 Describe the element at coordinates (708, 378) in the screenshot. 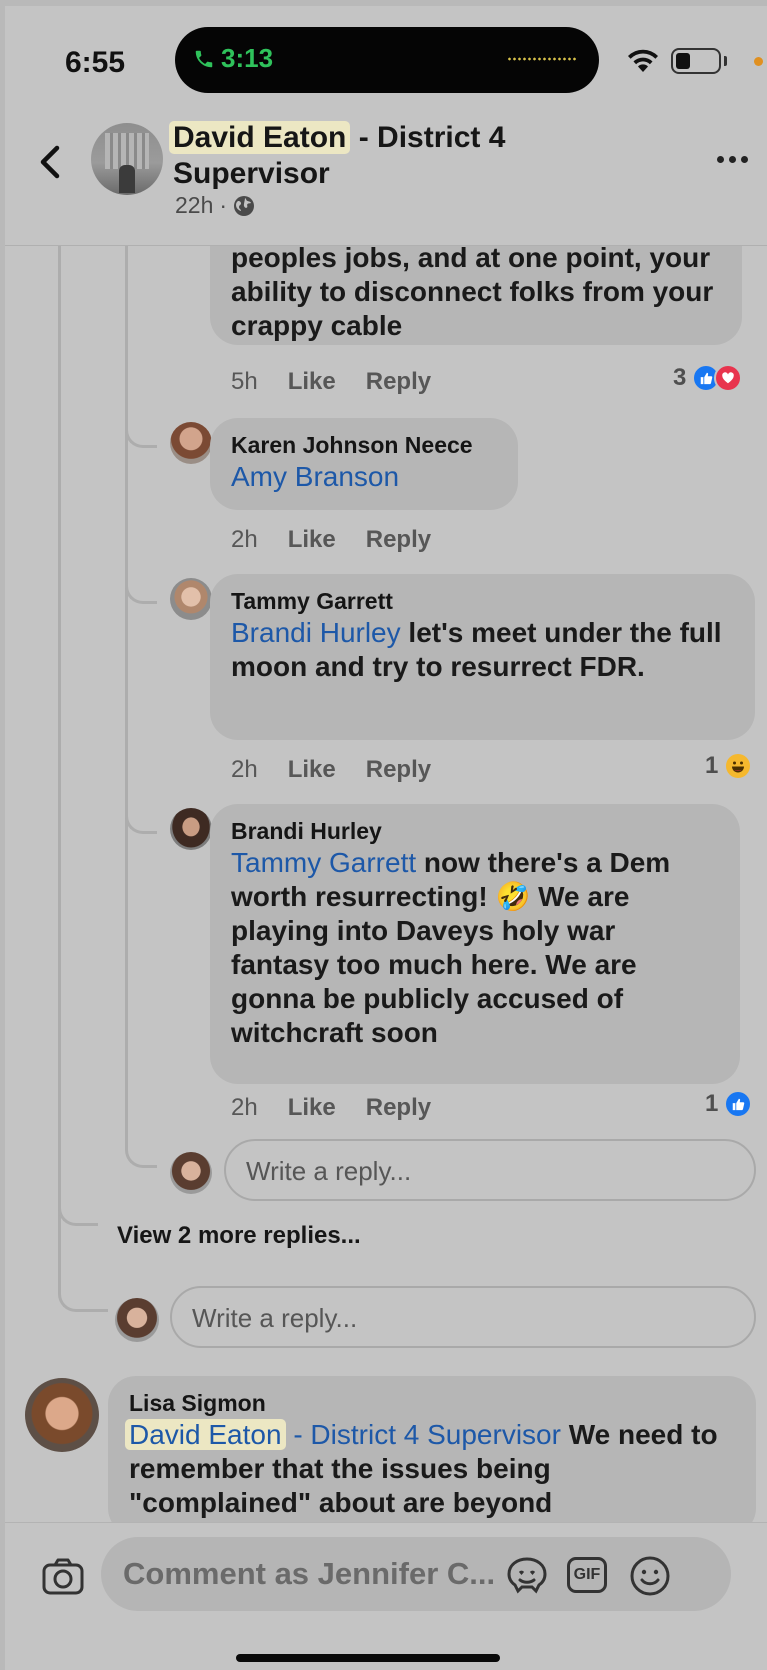

I see `reaction-summary: 3` at that location.